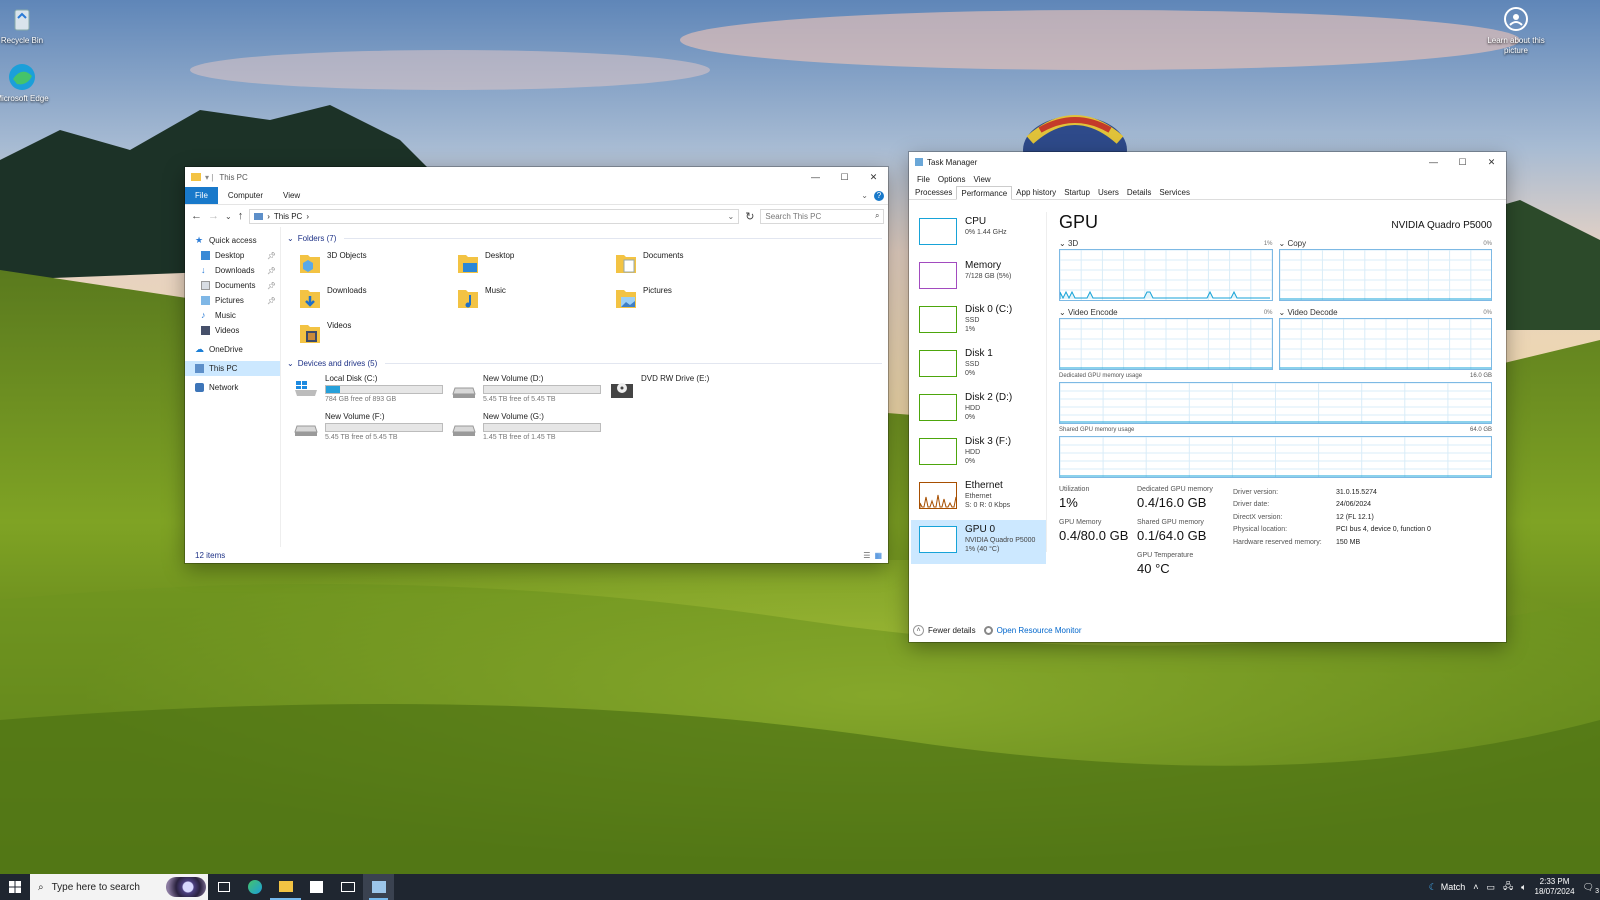 Image resolution: width=1600 pixels, height=900 pixels. I want to click on resource-memory: Memory 7/128 GB (5%), so click(978, 278).